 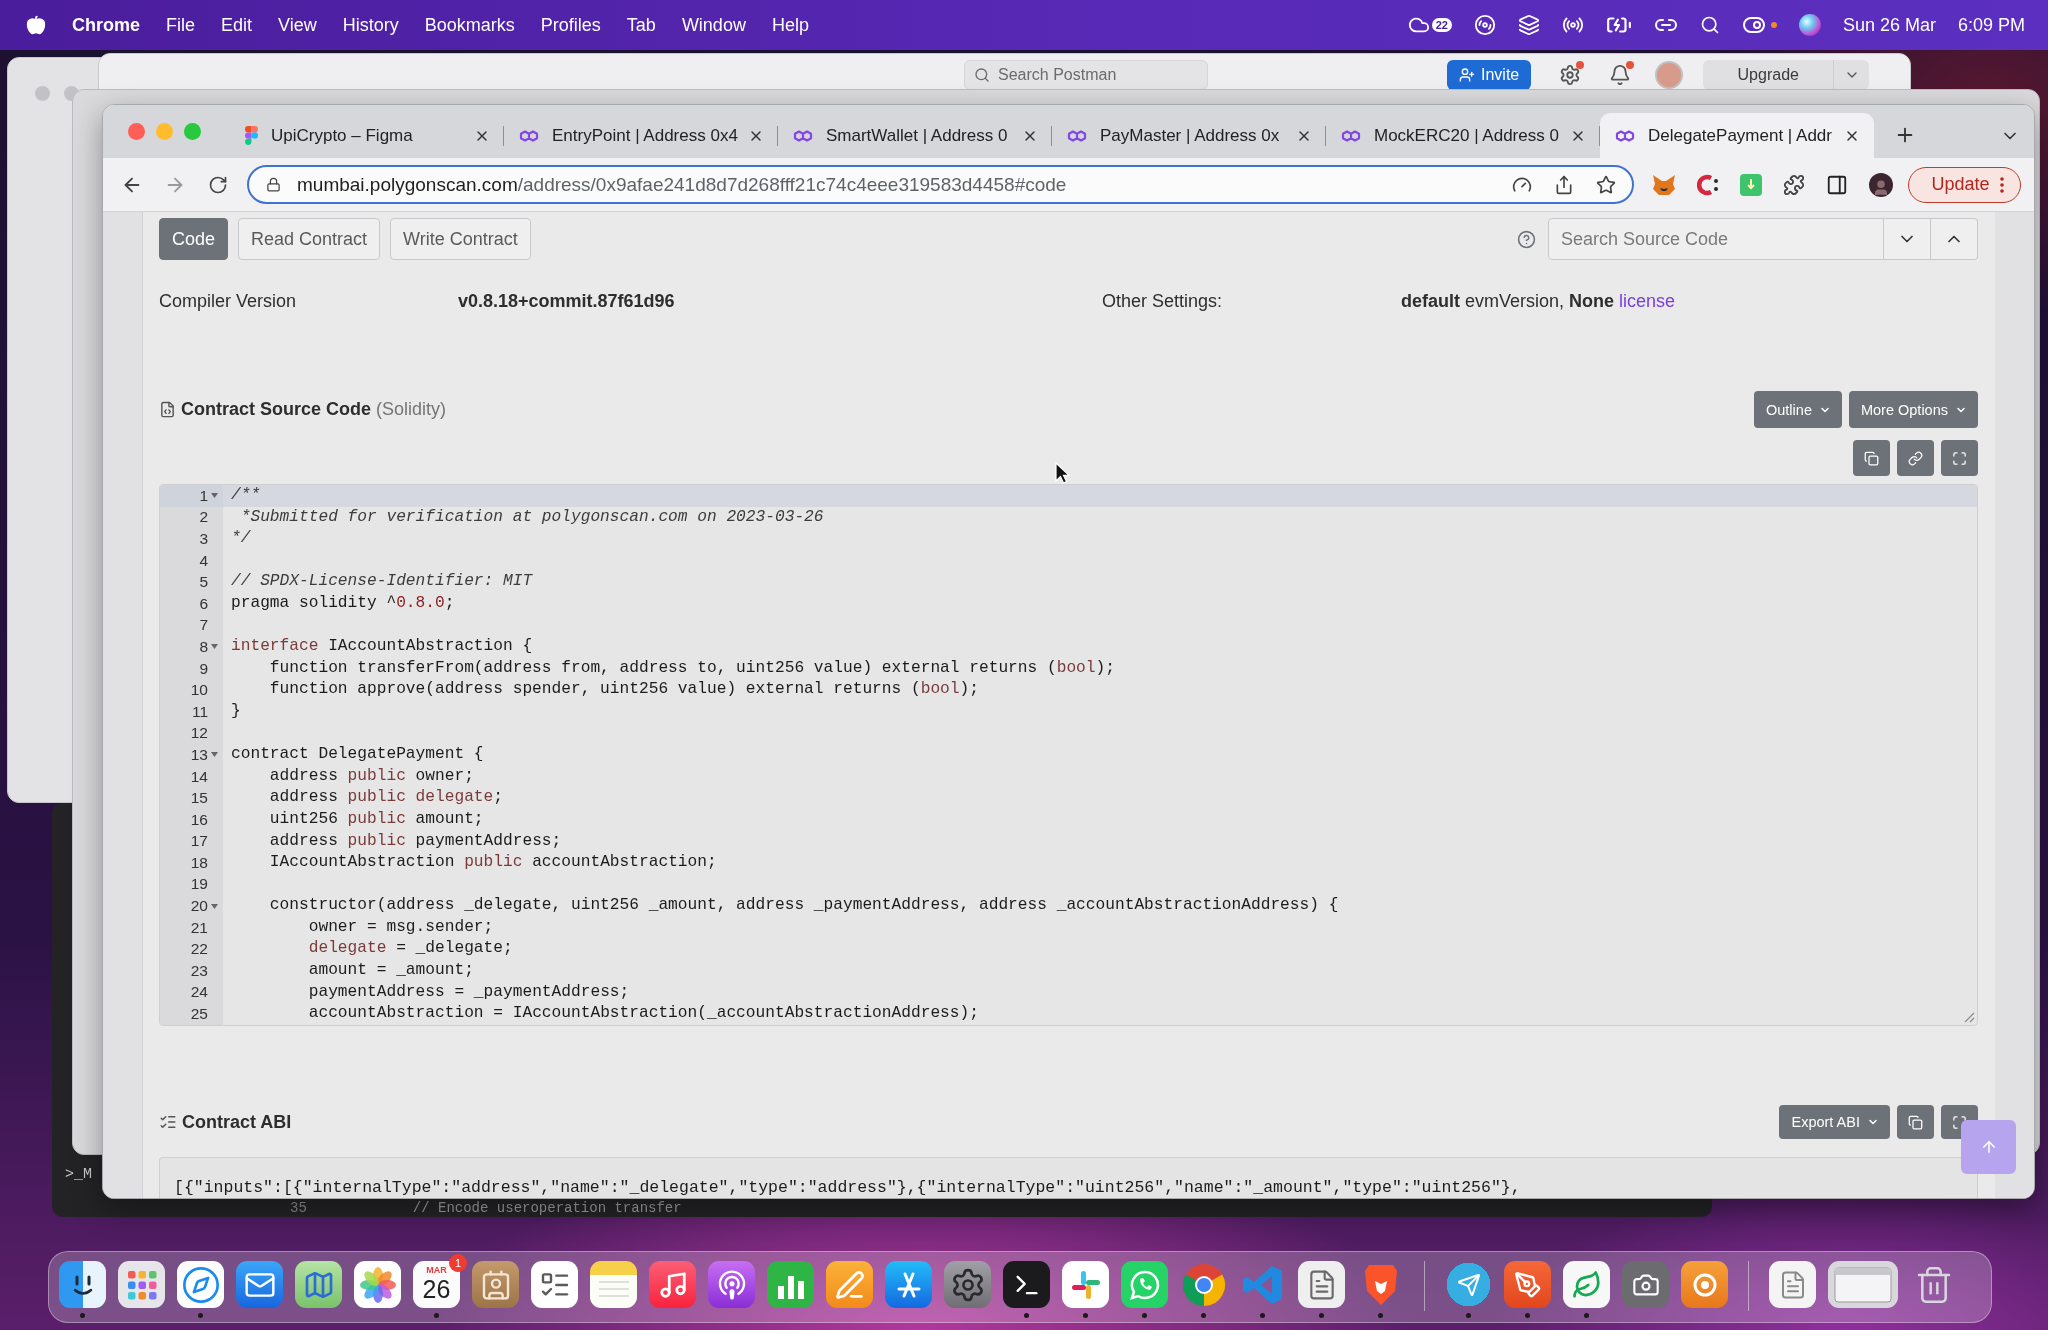 What do you see at coordinates (1768, 75) in the screenshot?
I see `upgrade-button: Upgrade` at bounding box center [1768, 75].